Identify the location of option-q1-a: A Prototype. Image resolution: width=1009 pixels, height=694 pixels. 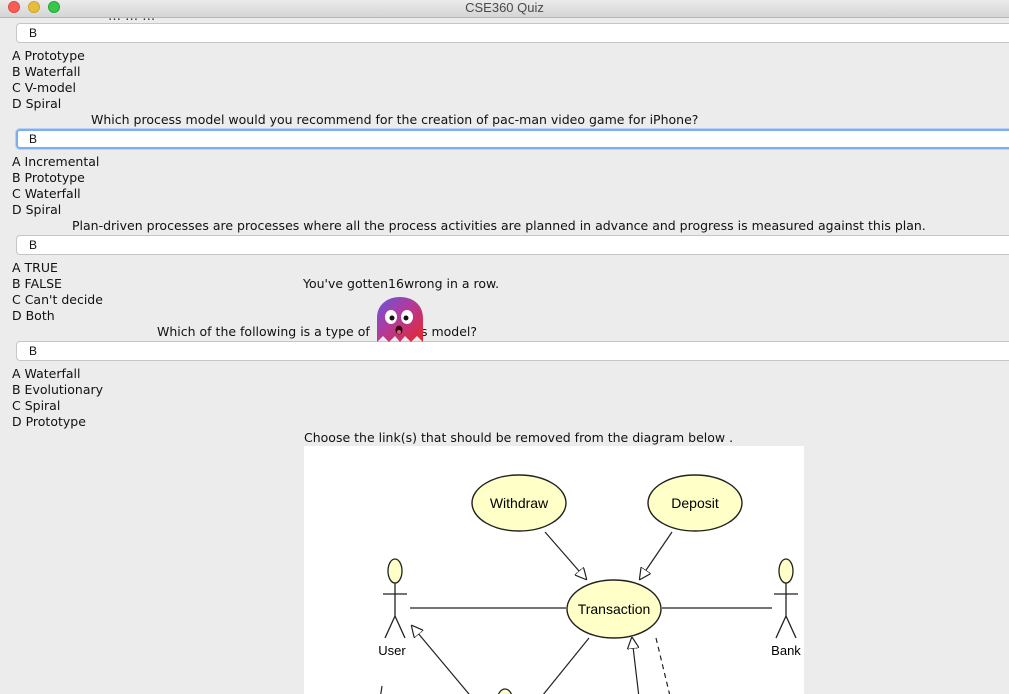
(48, 55).